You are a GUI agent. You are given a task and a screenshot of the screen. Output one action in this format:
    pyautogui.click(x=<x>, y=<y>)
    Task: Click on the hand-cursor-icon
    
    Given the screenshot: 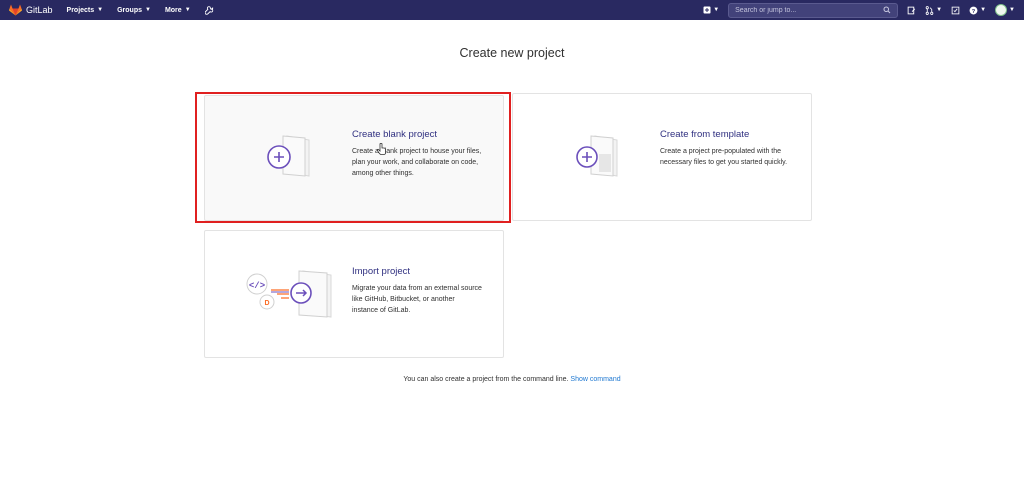 What is the action you would take?
    pyautogui.click(x=381, y=149)
    